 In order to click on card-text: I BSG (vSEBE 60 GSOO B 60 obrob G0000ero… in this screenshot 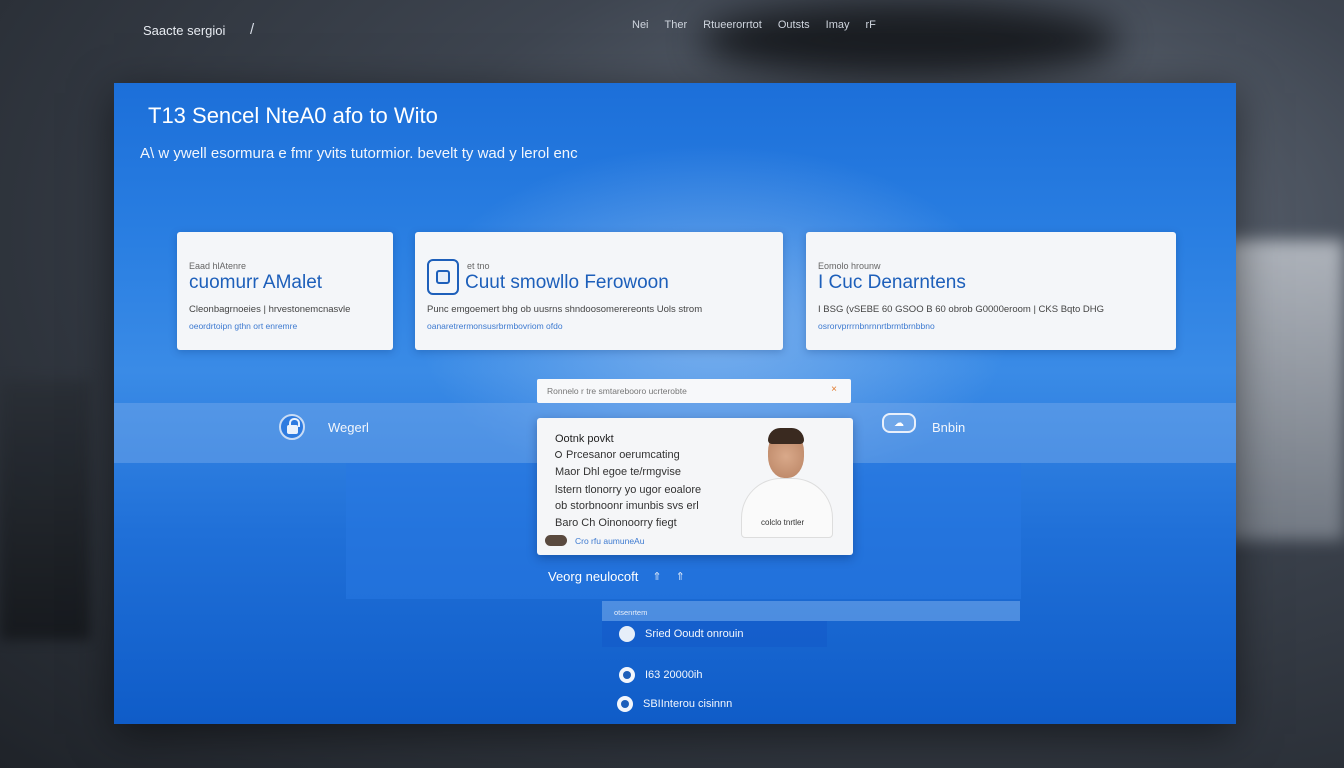, I will do `click(961, 309)`.